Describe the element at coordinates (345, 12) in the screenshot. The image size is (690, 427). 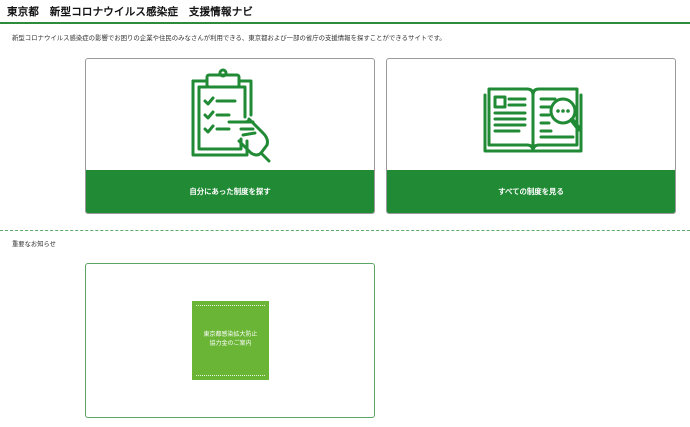
I see `site-header: 東京都 新型コロナウイルス感染症 支援情報ナビ` at that location.